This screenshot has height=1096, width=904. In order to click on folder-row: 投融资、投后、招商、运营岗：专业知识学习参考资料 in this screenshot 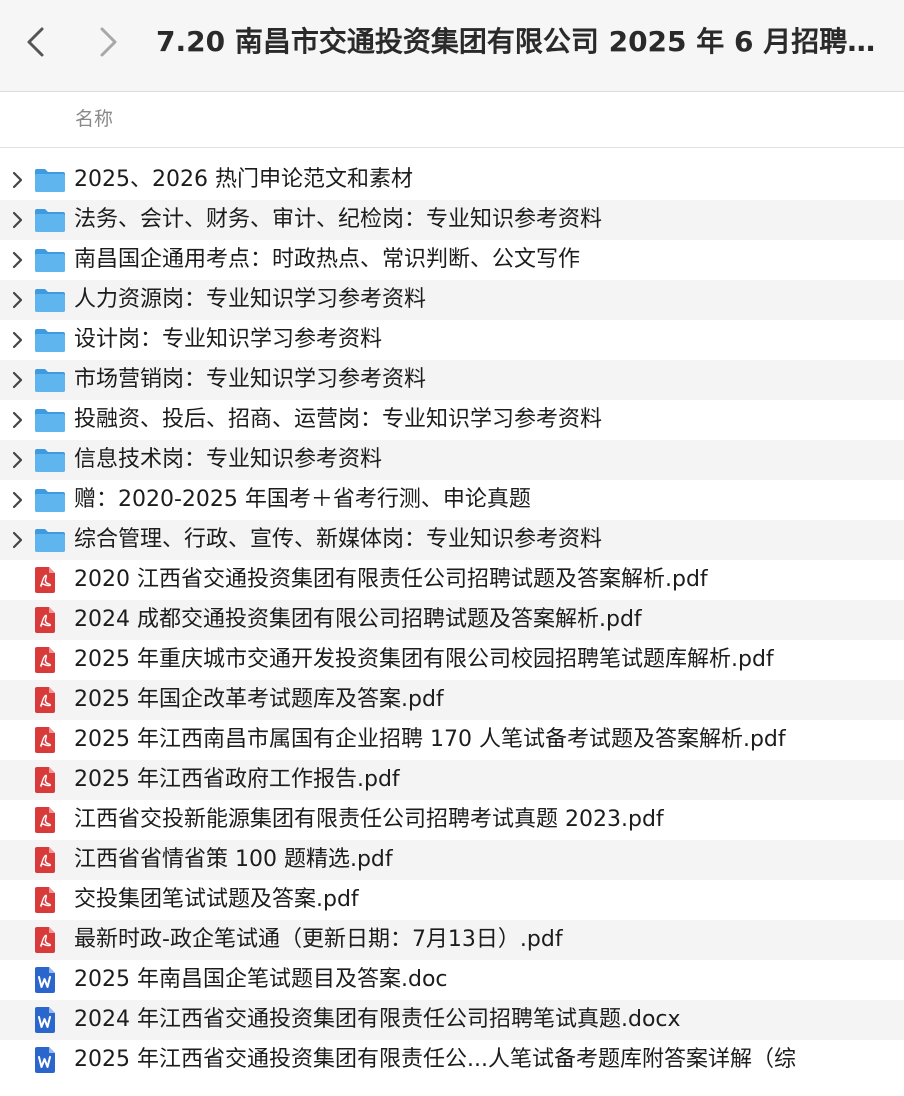, I will do `click(452, 420)`.